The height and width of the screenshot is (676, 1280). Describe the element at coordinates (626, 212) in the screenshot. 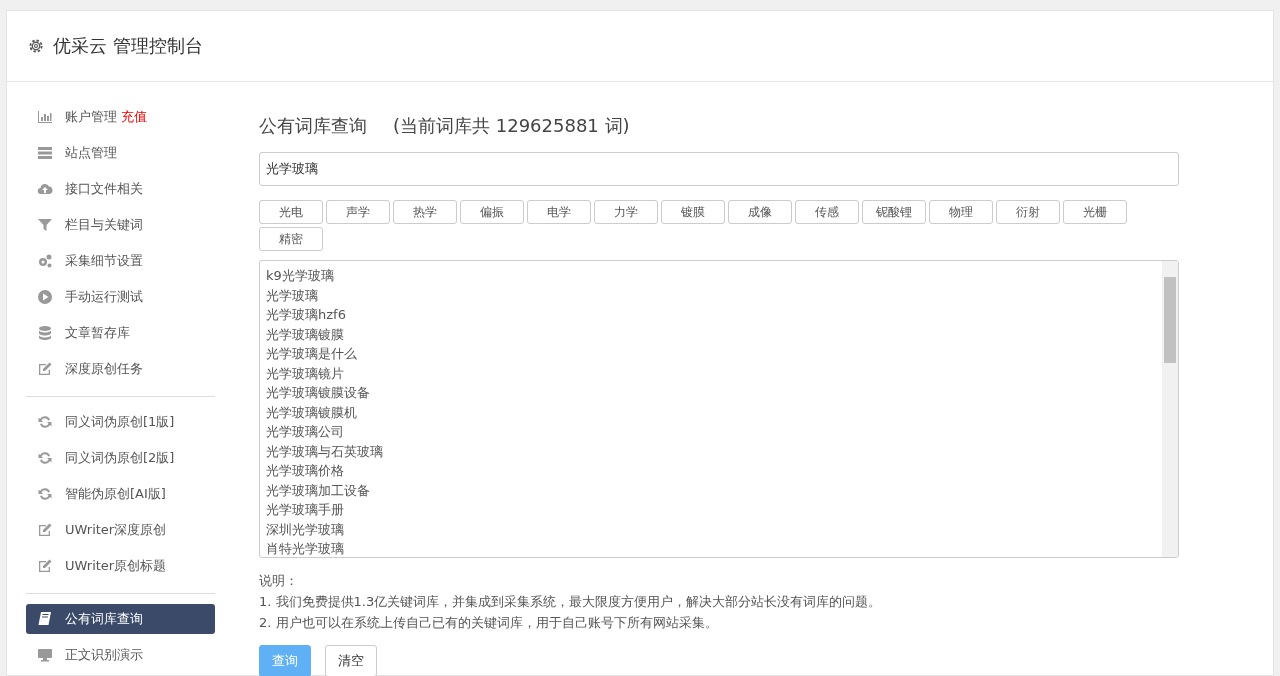

I see `tag-button: 力学` at that location.